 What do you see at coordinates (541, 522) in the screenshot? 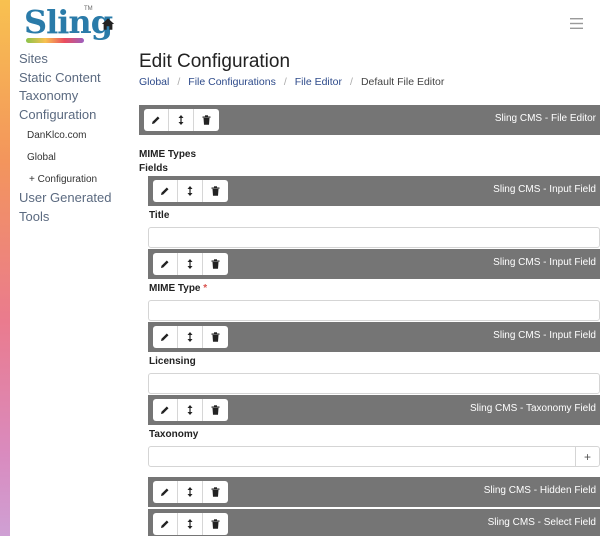
I see `component-title: Sling CMS - Select Field` at bounding box center [541, 522].